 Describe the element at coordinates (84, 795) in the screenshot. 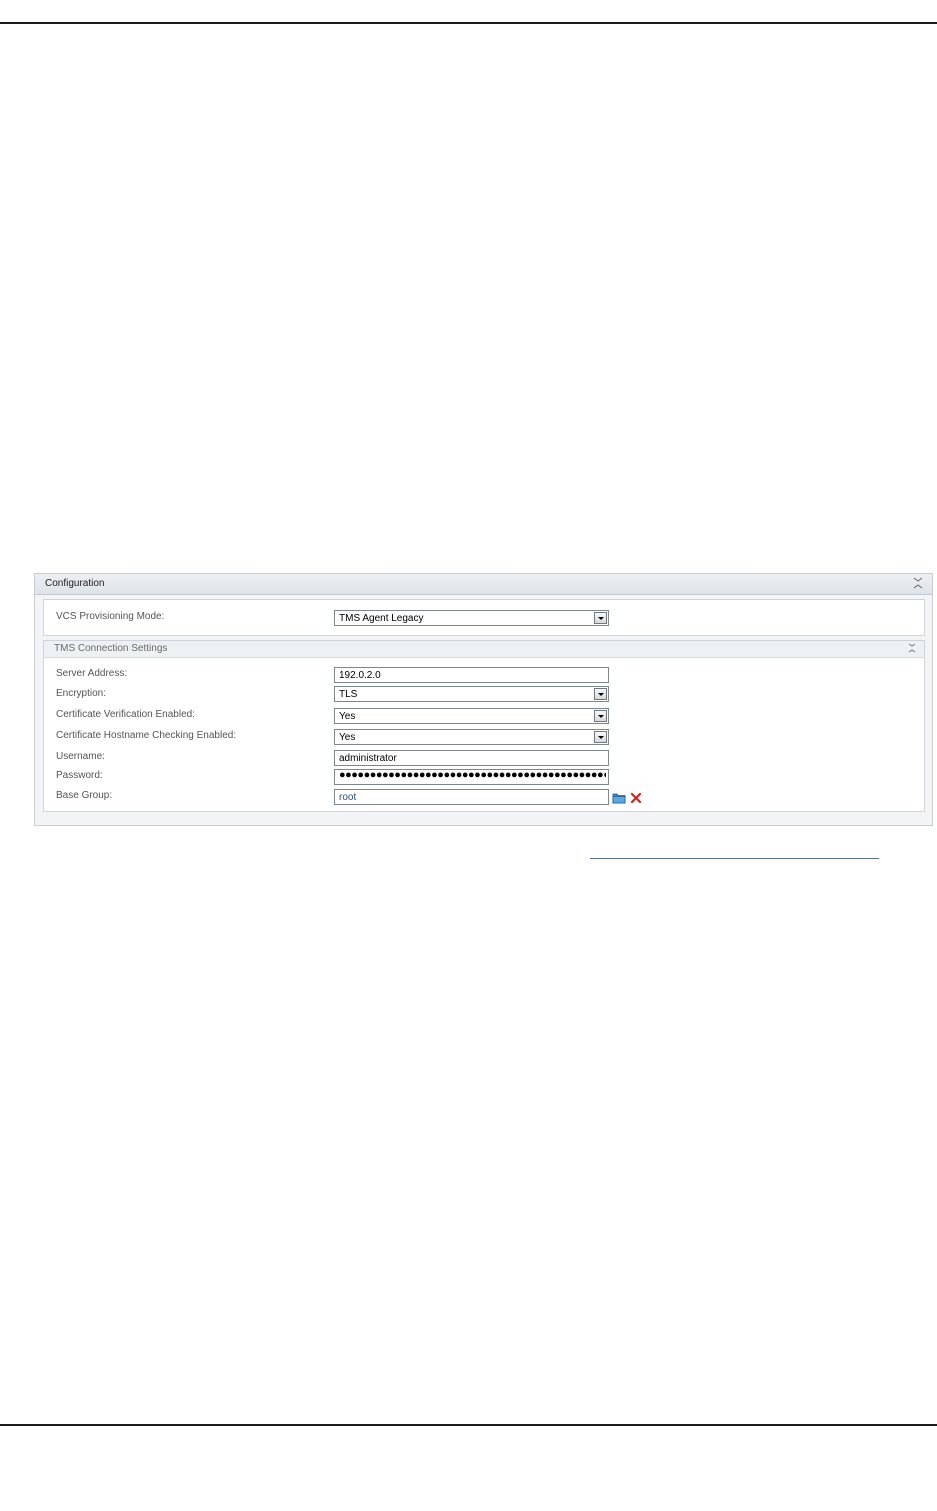

I see `base-group-label: Base Group:` at that location.